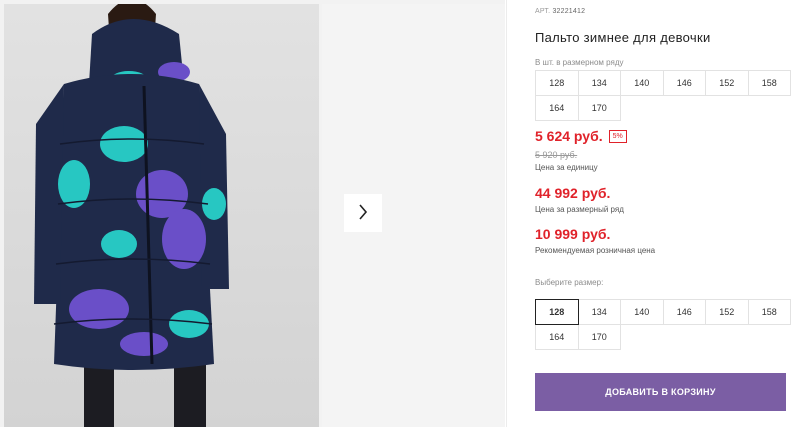 The height and width of the screenshot is (427, 800). I want to click on old-price: 5 920 руб., so click(556, 155).